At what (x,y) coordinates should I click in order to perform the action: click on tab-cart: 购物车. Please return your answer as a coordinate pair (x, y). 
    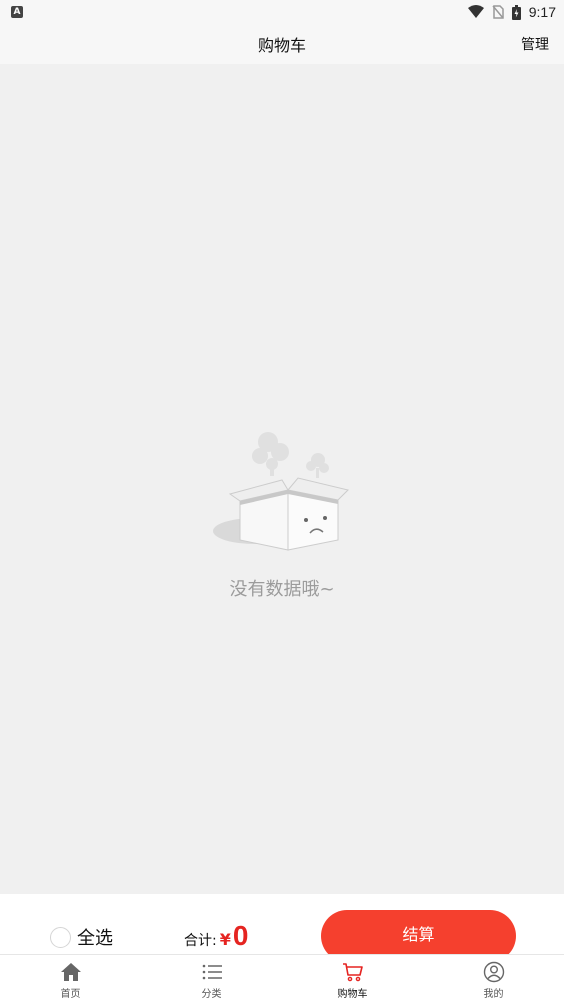
    Looking at the image, I should click on (352, 978).